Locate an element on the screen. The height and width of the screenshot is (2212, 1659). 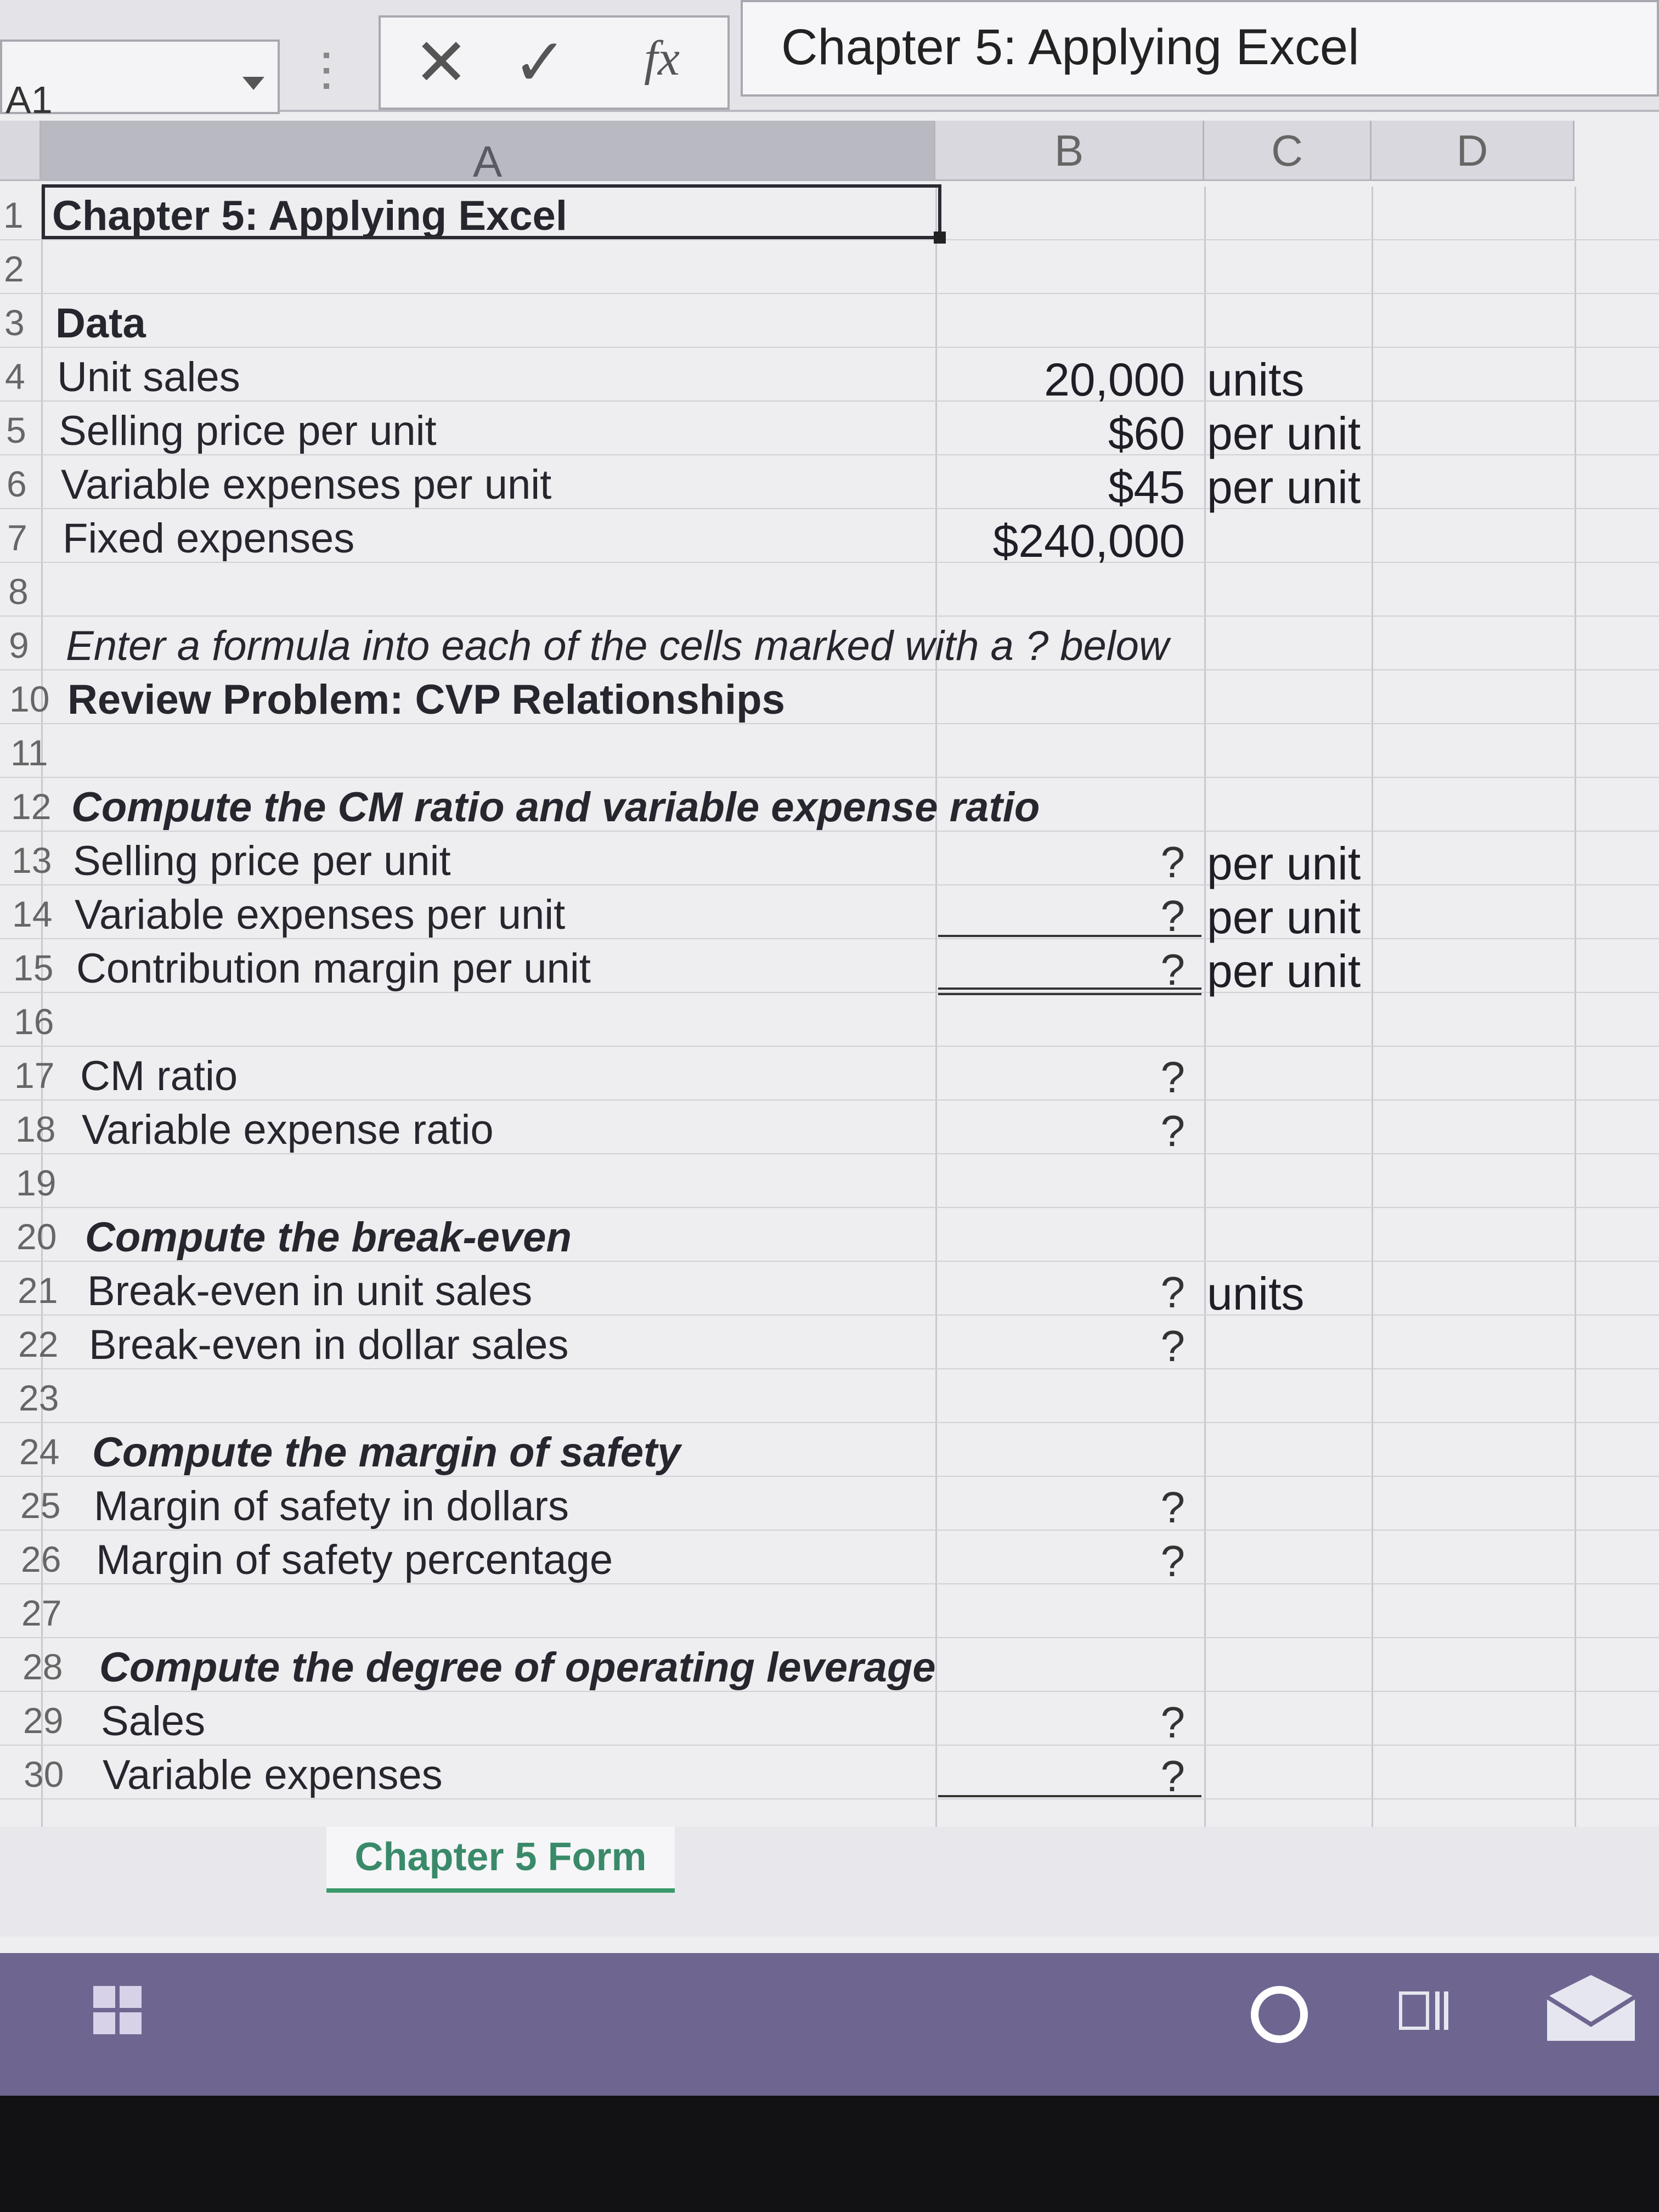
formula-buttons: ✕ ✓ fx is located at coordinates (554, 62).